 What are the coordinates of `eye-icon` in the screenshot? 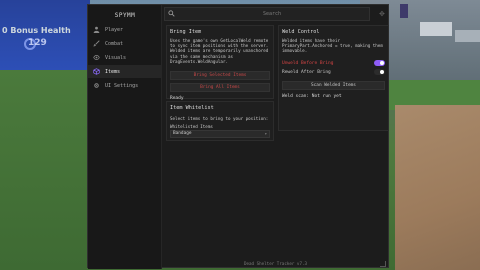 It's located at (96, 58).